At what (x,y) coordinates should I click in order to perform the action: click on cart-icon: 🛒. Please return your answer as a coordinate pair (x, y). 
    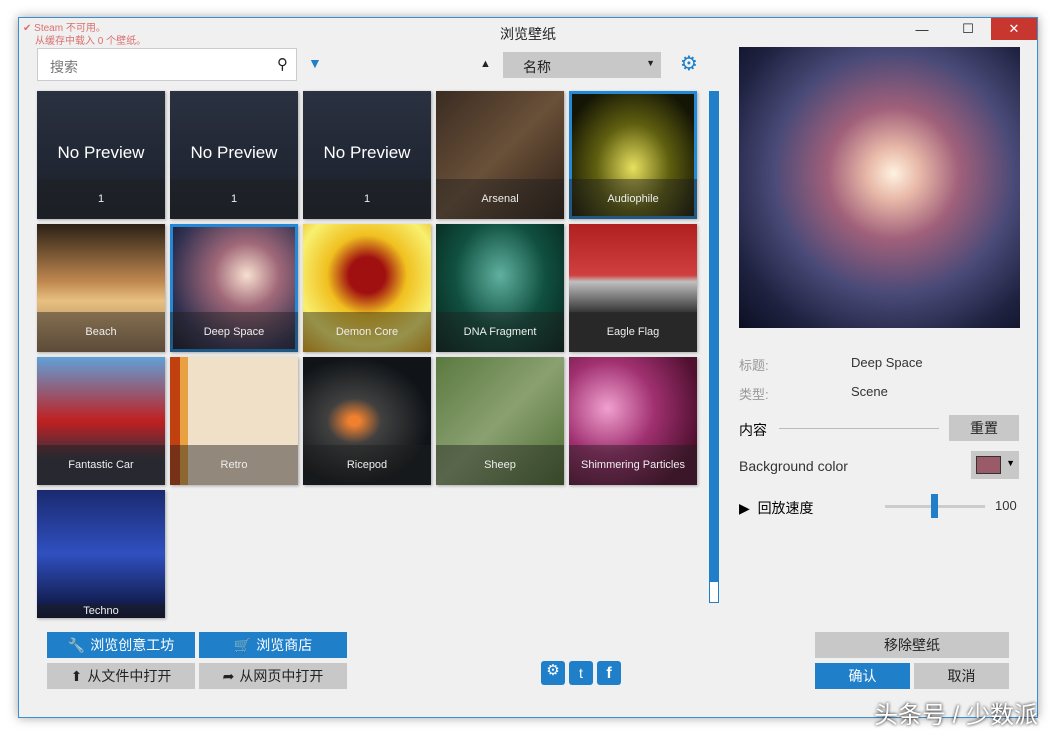
    Looking at the image, I should click on (242, 644).